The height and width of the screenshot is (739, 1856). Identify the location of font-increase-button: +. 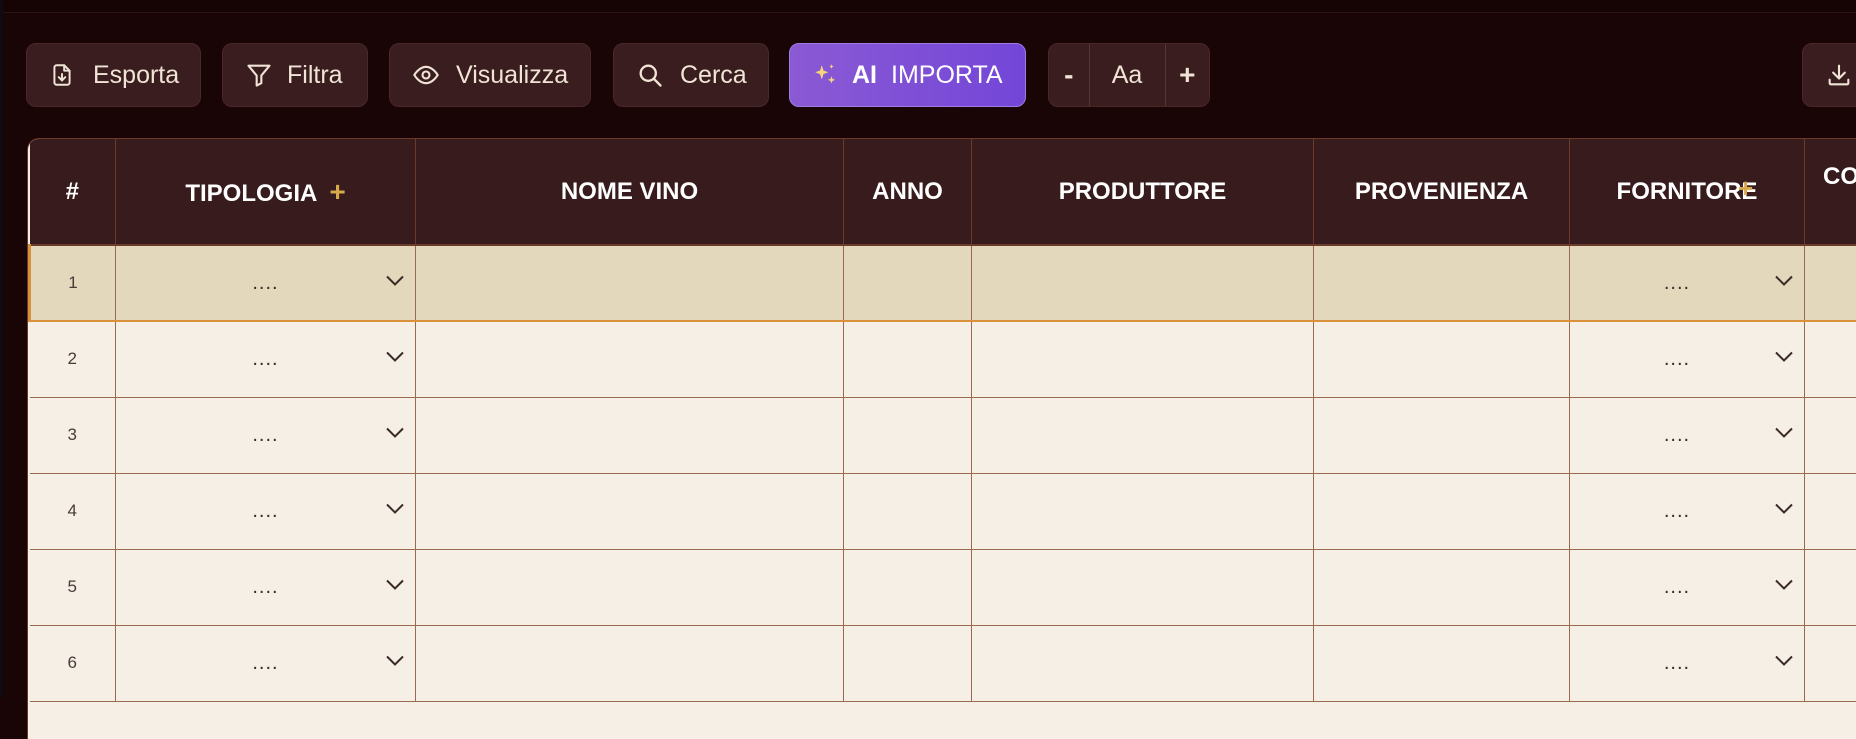
(1187, 75).